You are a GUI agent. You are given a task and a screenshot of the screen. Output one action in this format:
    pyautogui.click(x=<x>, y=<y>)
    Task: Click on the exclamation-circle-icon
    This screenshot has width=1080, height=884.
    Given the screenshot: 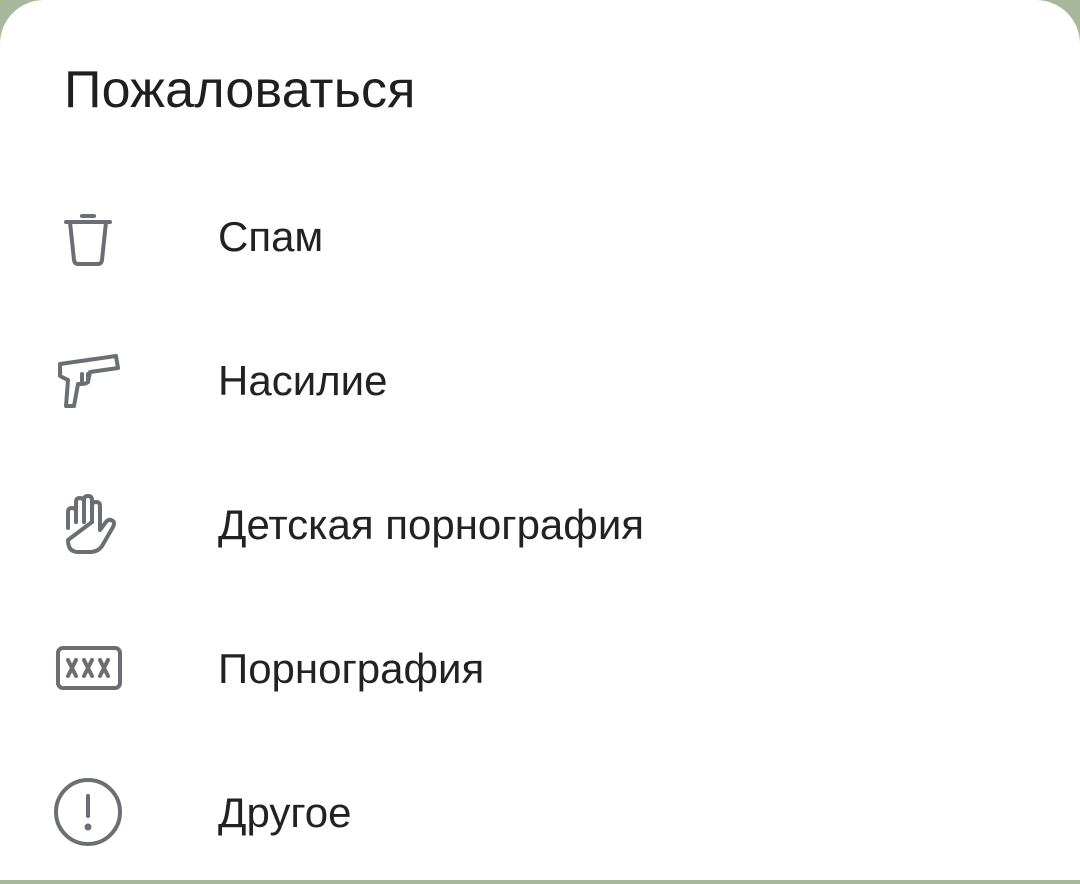 What is the action you would take?
    pyautogui.click(x=88, y=812)
    